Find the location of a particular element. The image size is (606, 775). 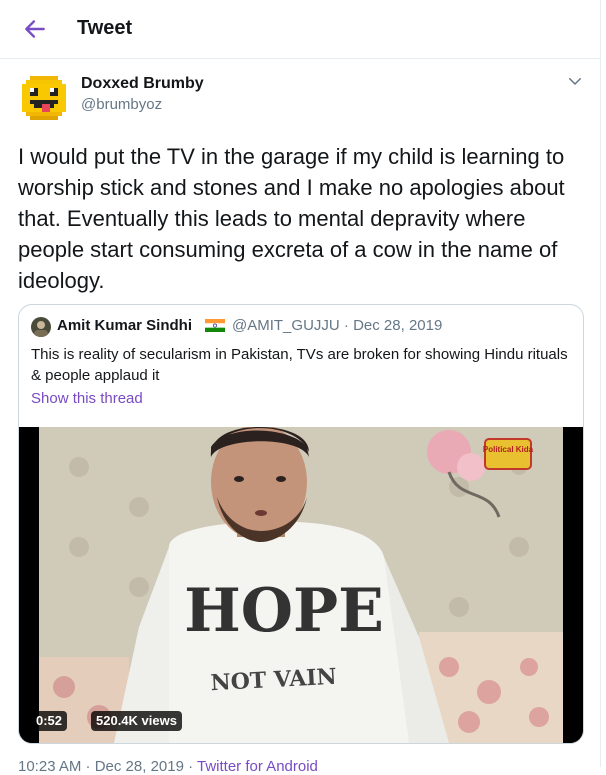

india-flag-icon is located at coordinates (215, 325).